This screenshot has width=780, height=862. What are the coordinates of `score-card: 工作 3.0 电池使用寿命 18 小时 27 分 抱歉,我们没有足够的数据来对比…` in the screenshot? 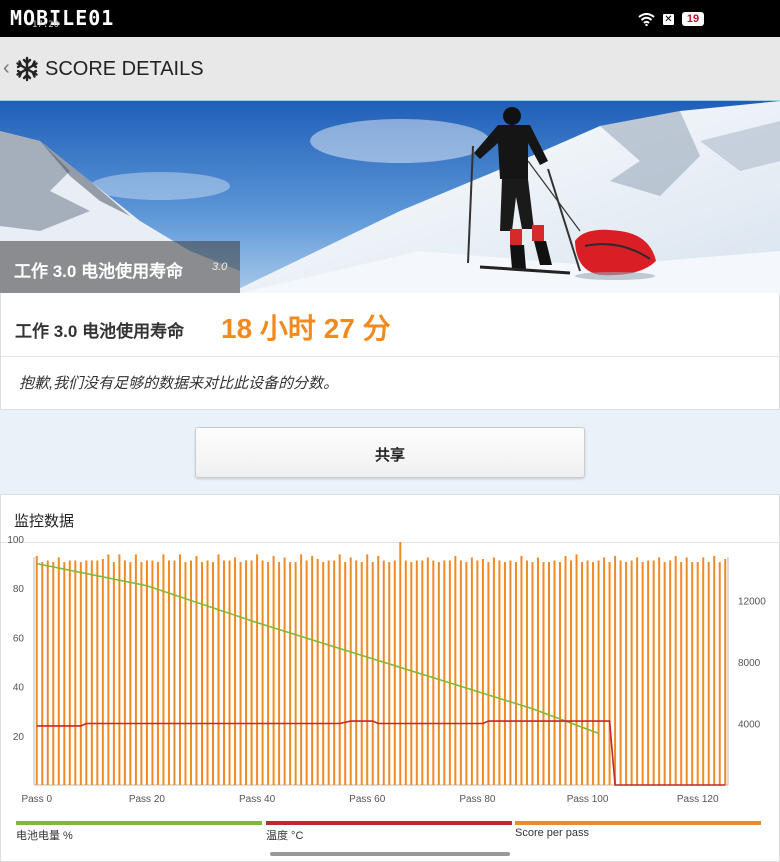 It's located at (390, 351).